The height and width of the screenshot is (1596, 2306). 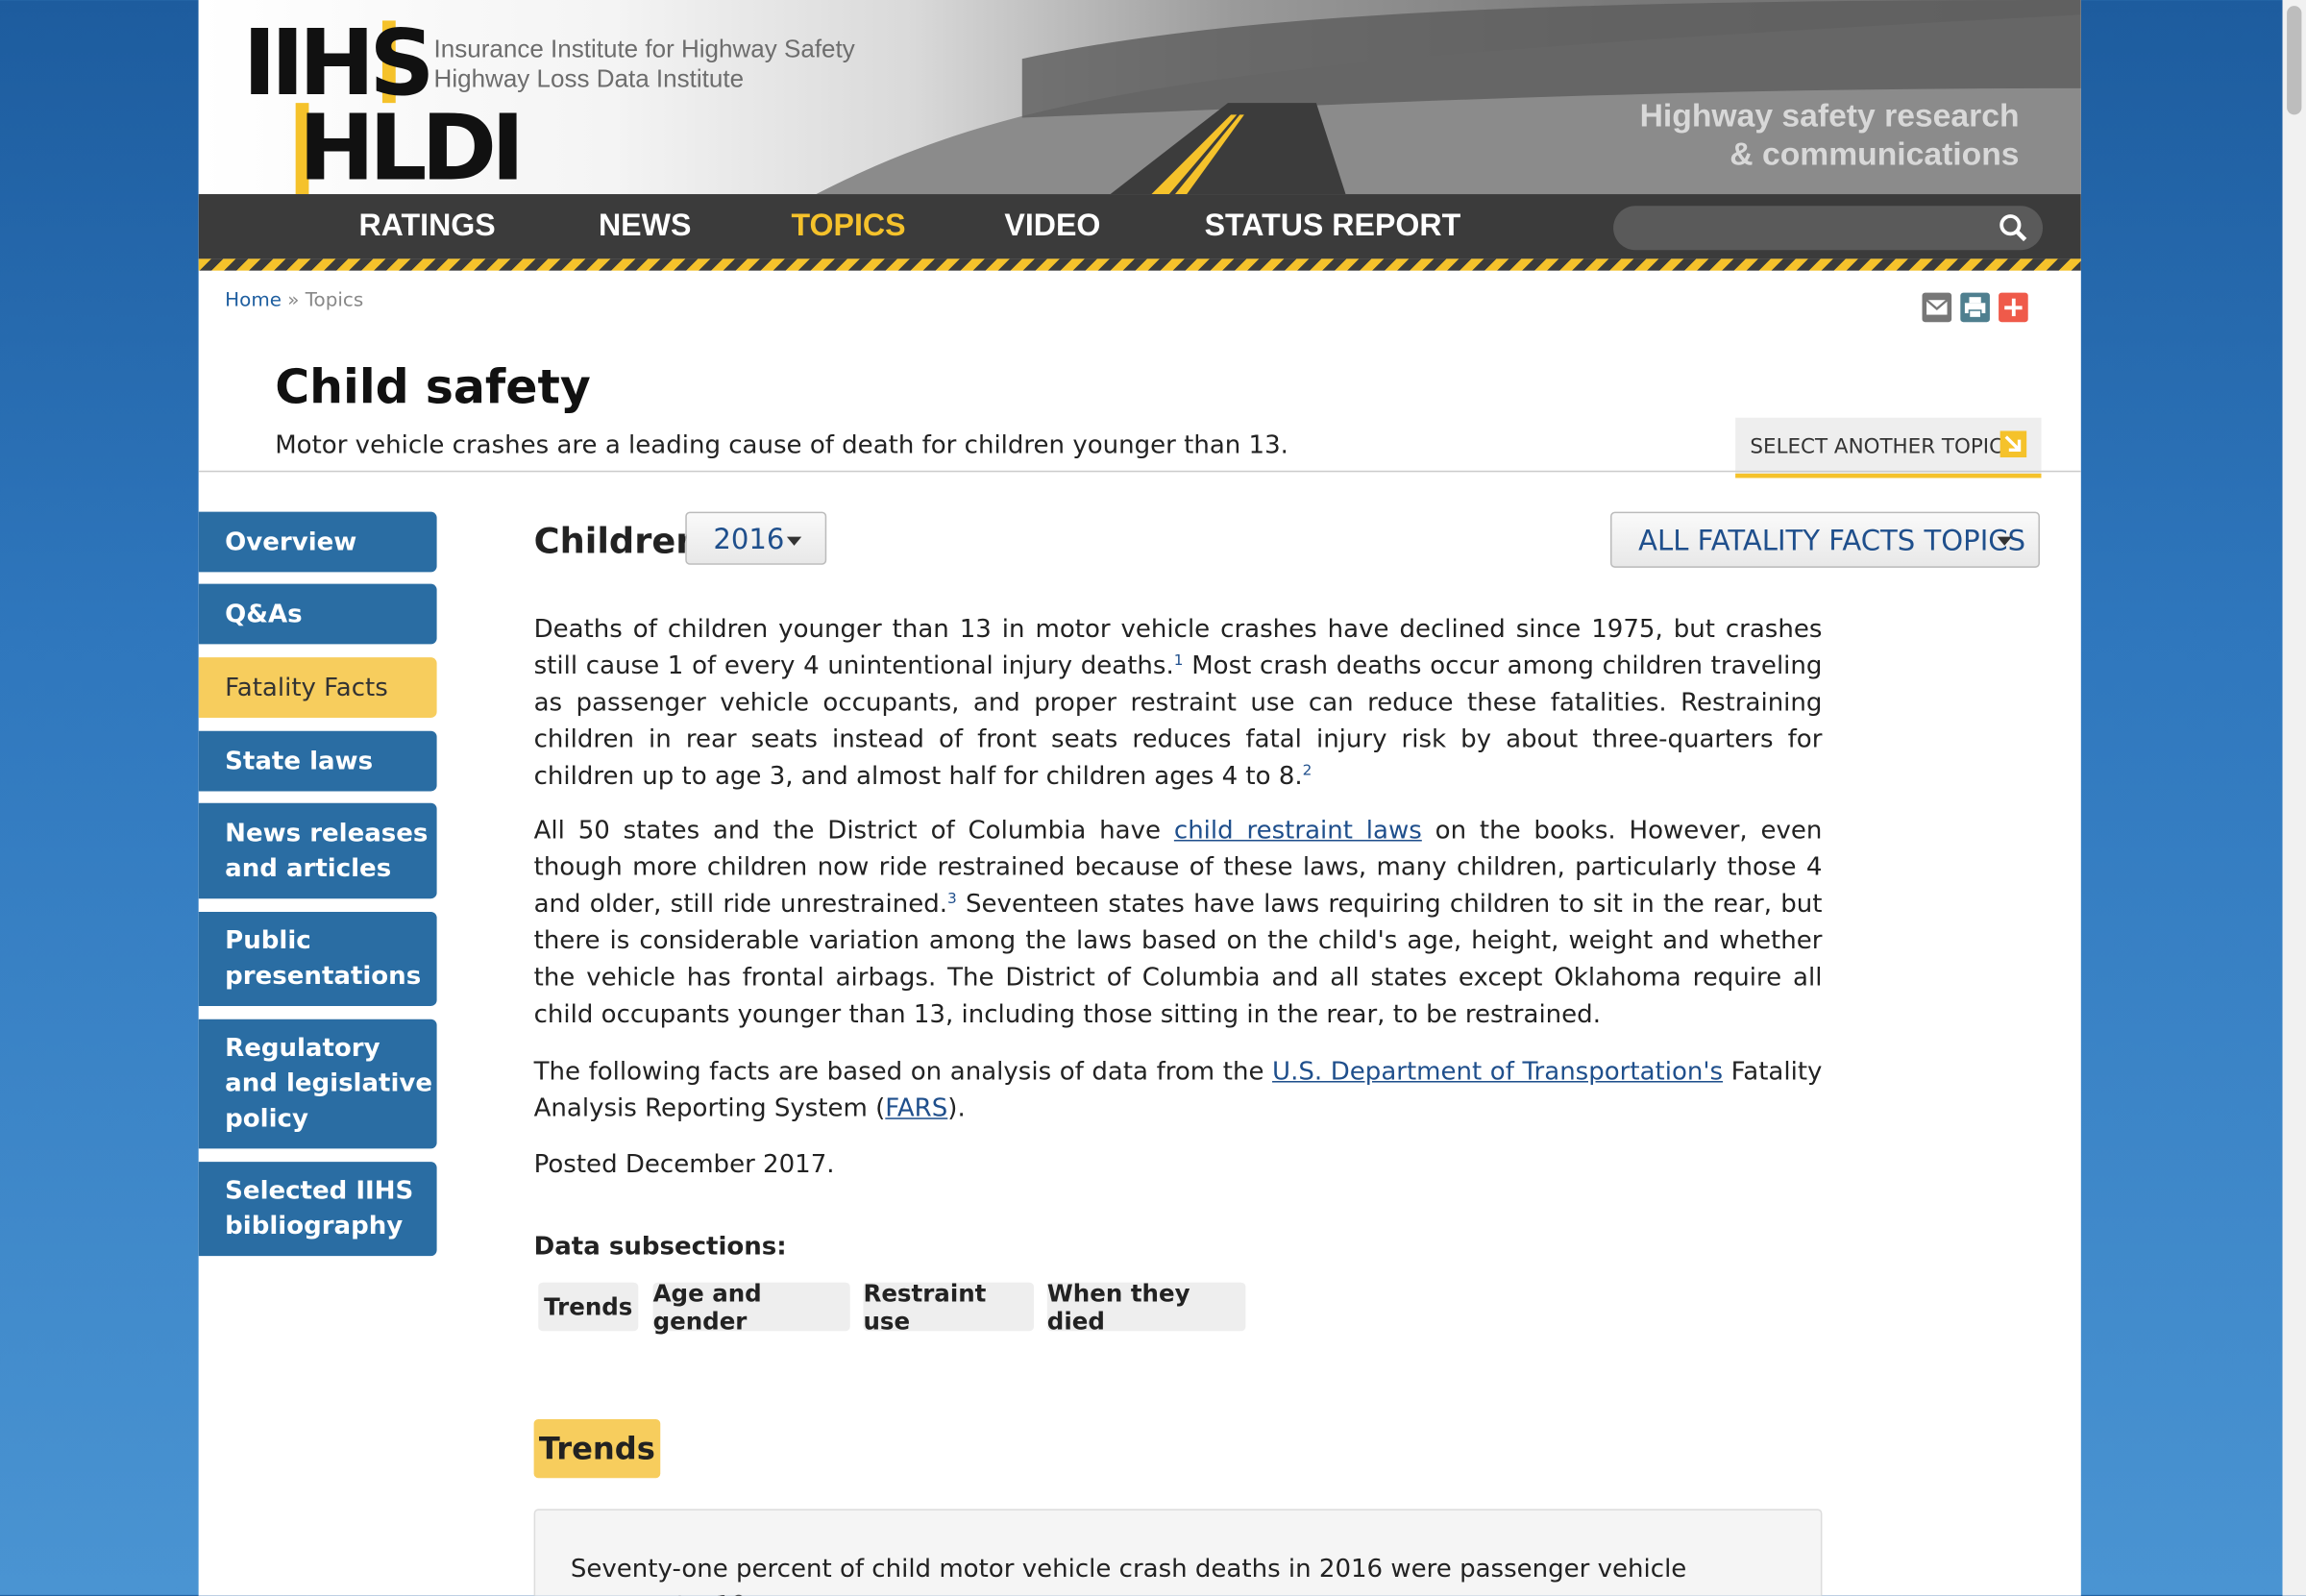 I want to click on sidebar-item-public-presentations: Public presentations, so click(x=318, y=958).